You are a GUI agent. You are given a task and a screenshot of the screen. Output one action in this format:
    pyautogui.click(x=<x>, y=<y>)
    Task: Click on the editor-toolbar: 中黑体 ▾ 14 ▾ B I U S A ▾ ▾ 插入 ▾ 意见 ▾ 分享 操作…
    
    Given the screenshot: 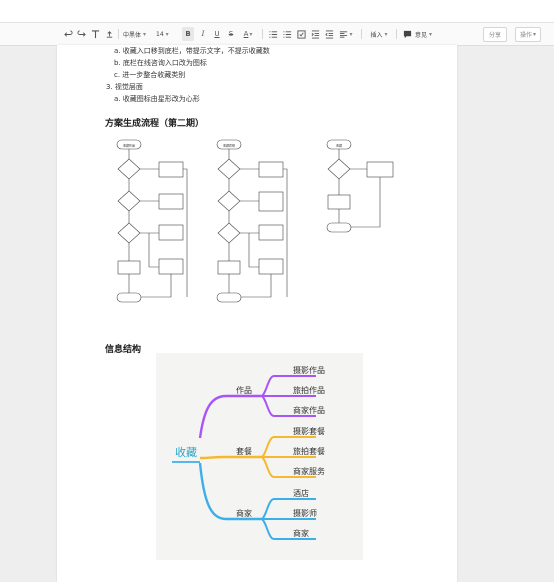 What is the action you would take?
    pyautogui.click(x=277, y=34)
    